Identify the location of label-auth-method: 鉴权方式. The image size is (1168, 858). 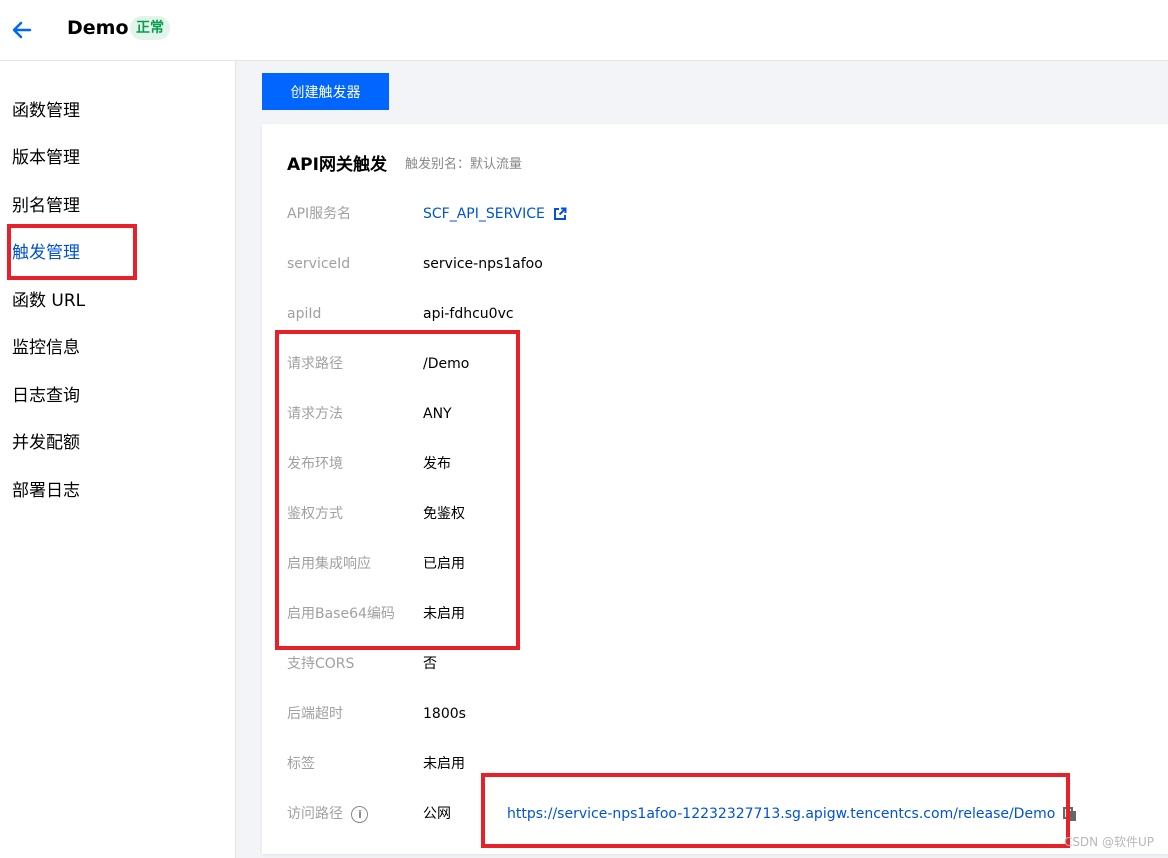
(315, 514).